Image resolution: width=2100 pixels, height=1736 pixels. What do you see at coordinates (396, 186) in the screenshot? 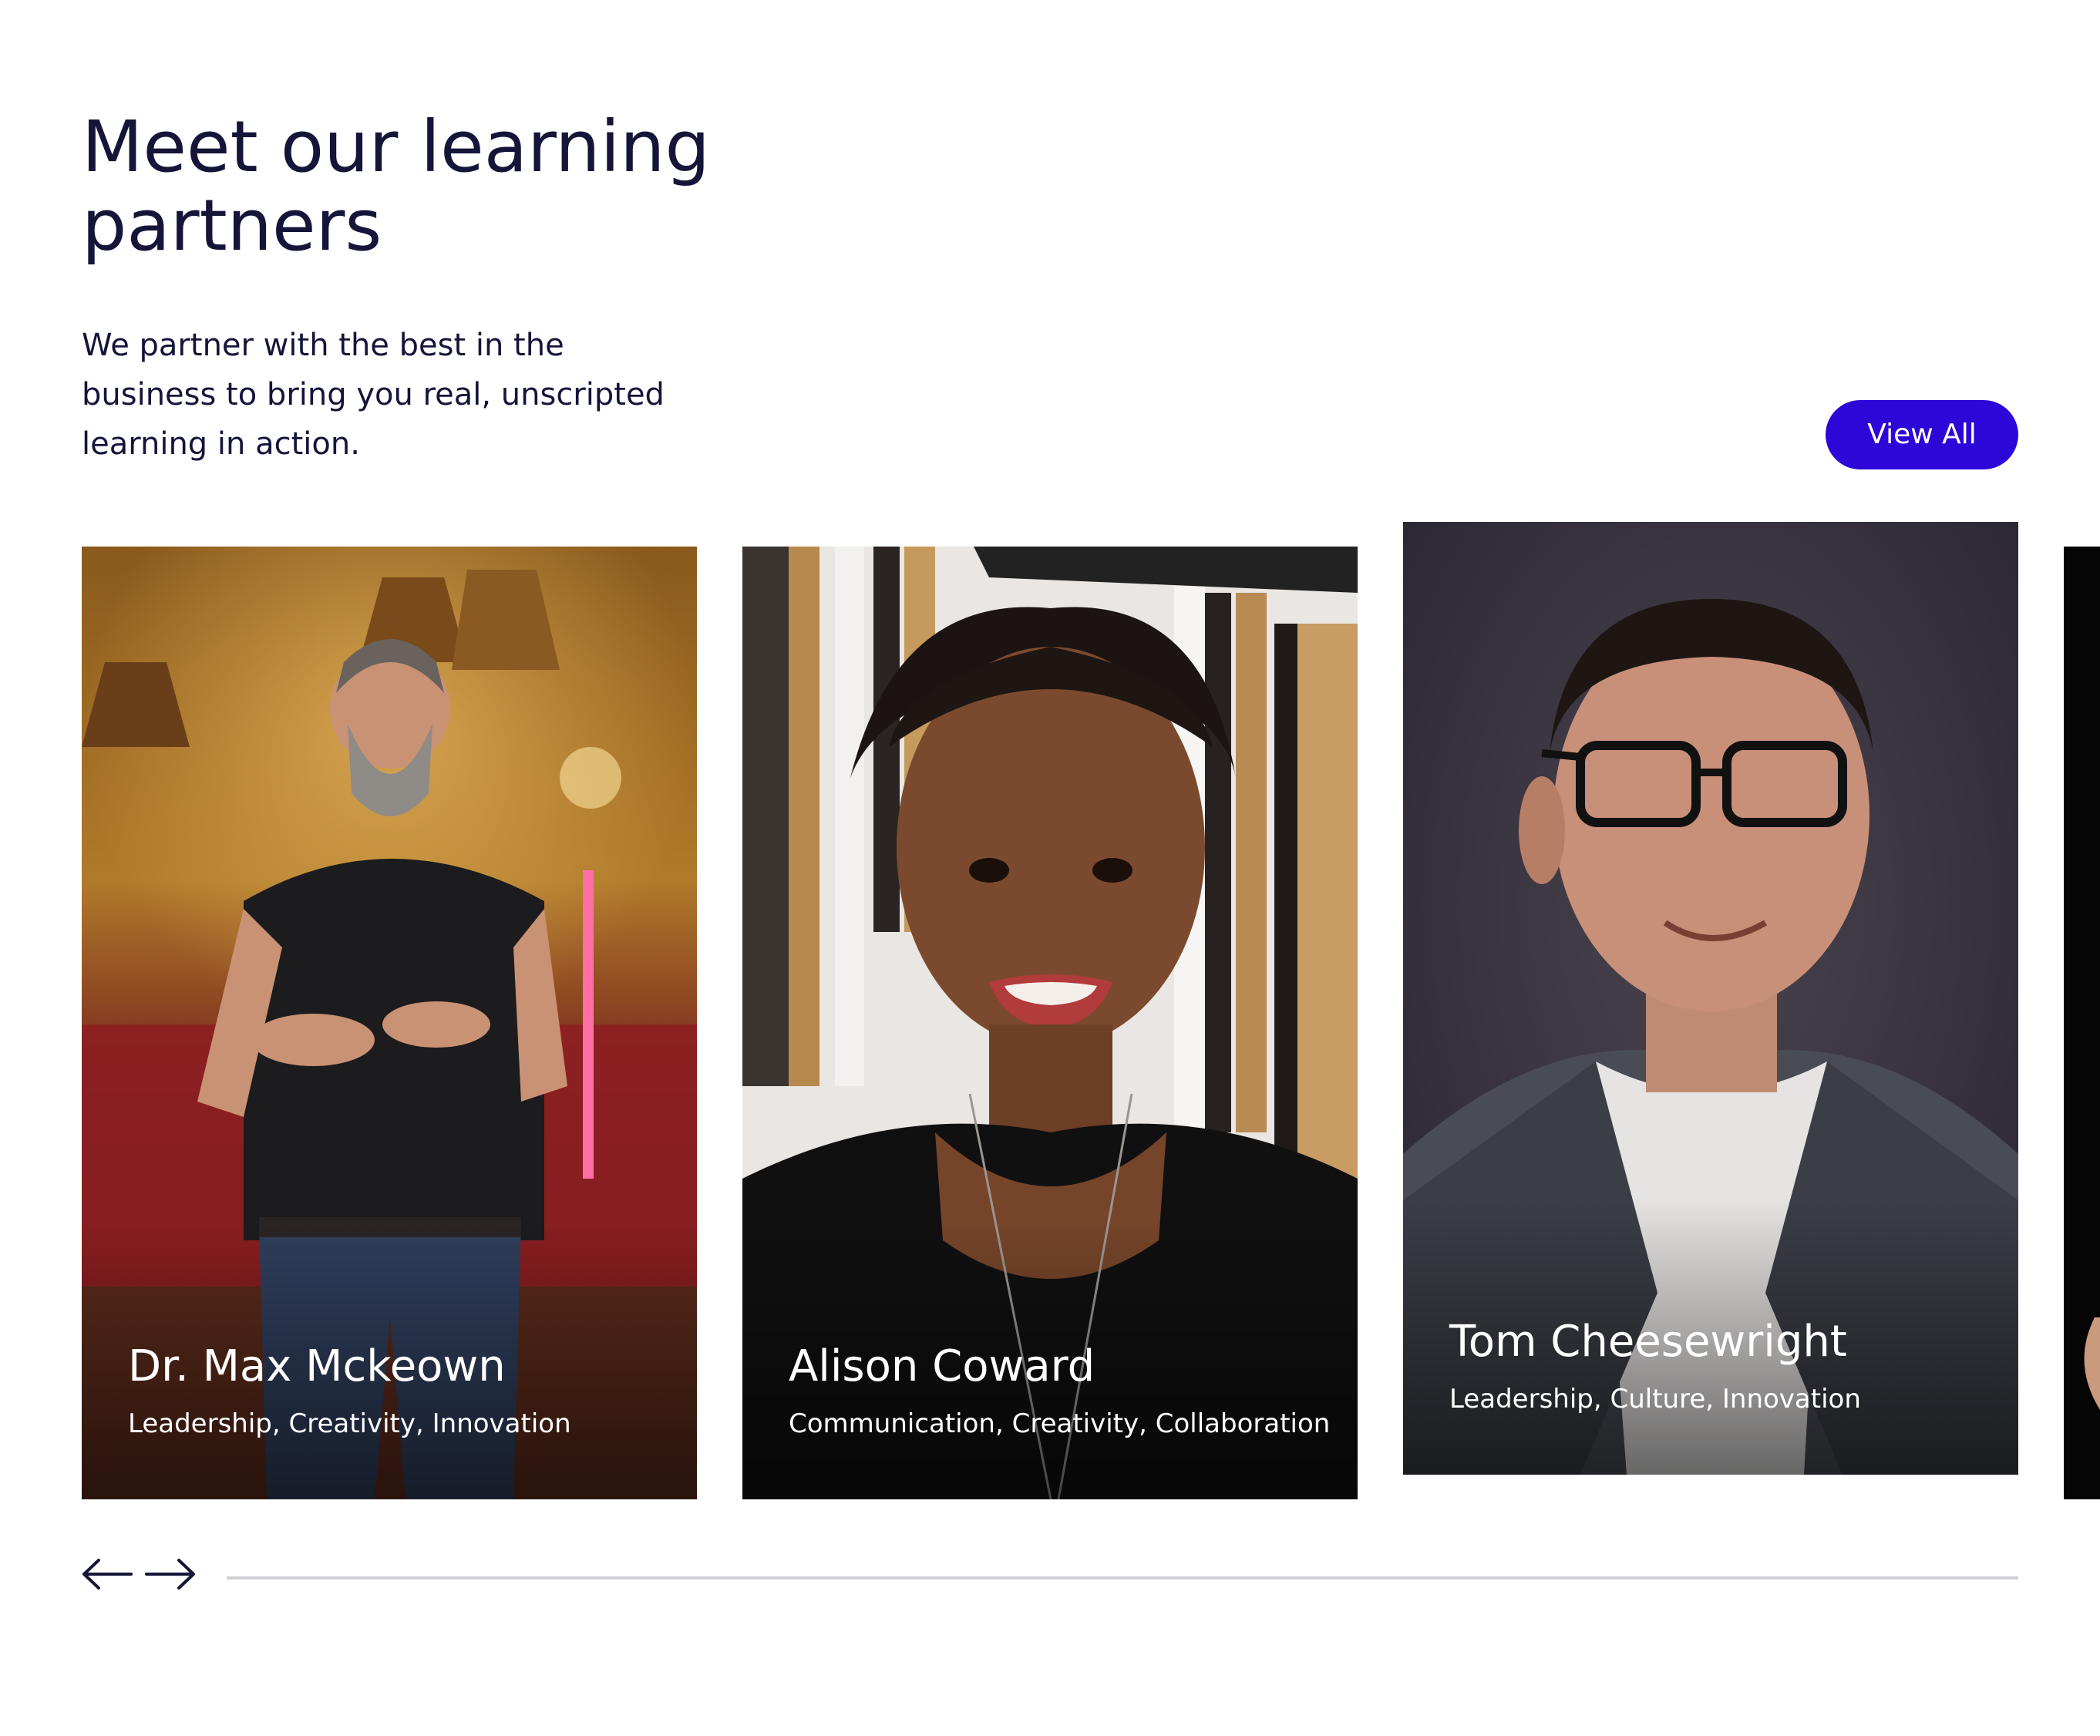
I see `section-heading: Meet our learning partners` at bounding box center [396, 186].